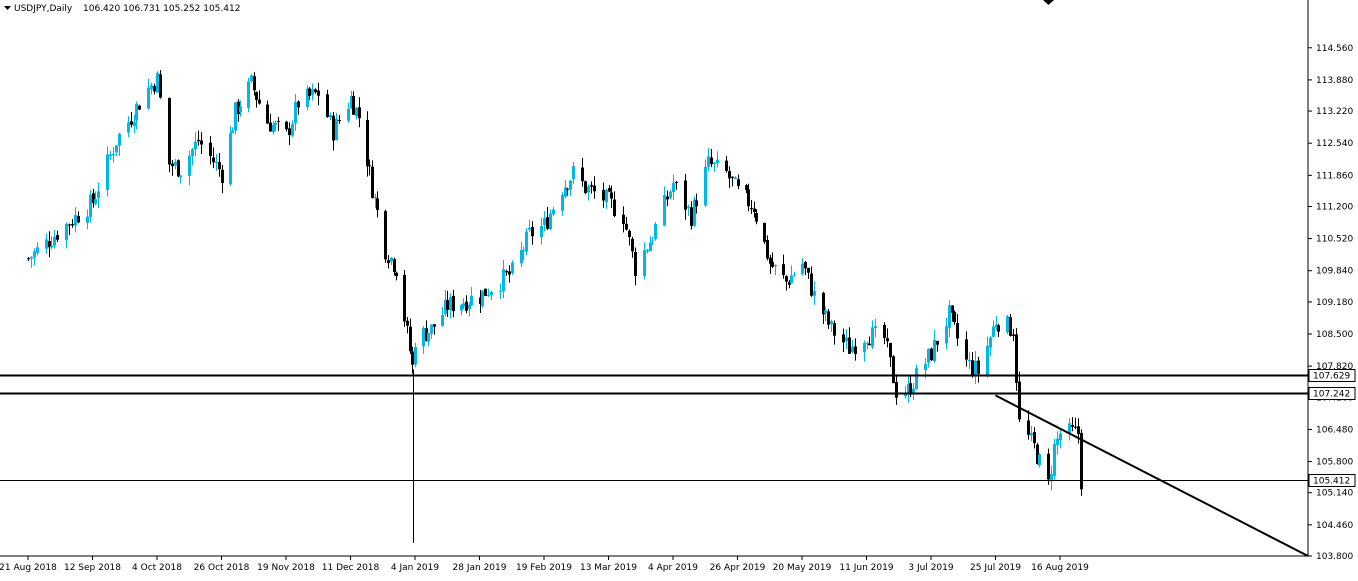 This screenshot has width=1358, height=581. What do you see at coordinates (28, 568) in the screenshot?
I see `time-tick-label: 21 Aug 2018` at bounding box center [28, 568].